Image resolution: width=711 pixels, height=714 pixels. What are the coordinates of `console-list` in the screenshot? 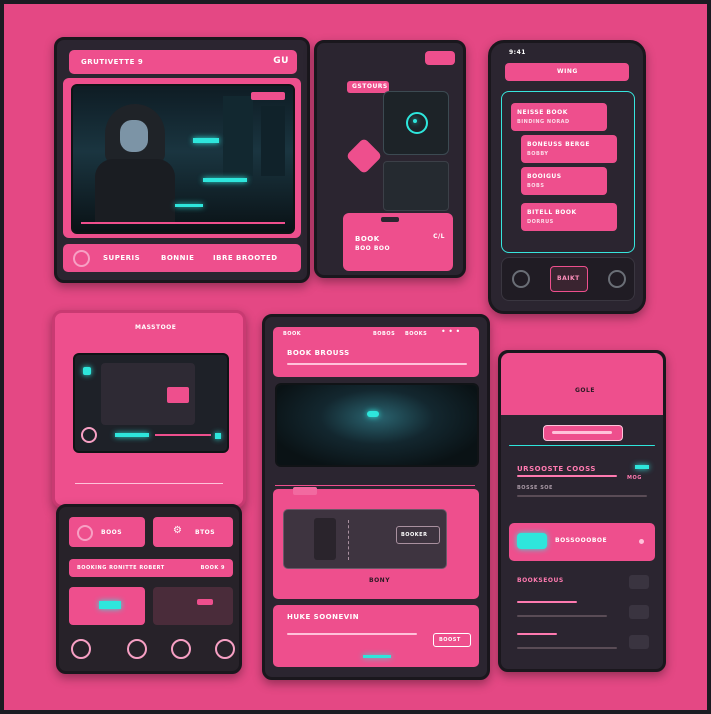 It's located at (368, 540).